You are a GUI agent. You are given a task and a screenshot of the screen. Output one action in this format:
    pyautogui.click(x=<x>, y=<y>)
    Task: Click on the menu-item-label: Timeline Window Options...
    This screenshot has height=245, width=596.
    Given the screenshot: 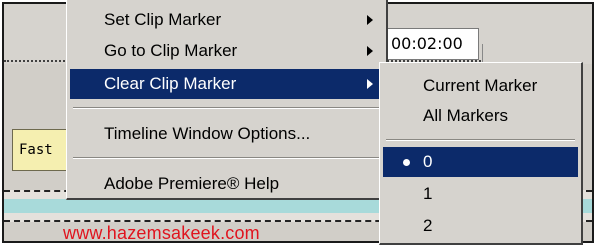 What is the action you would take?
    pyautogui.click(x=207, y=133)
    